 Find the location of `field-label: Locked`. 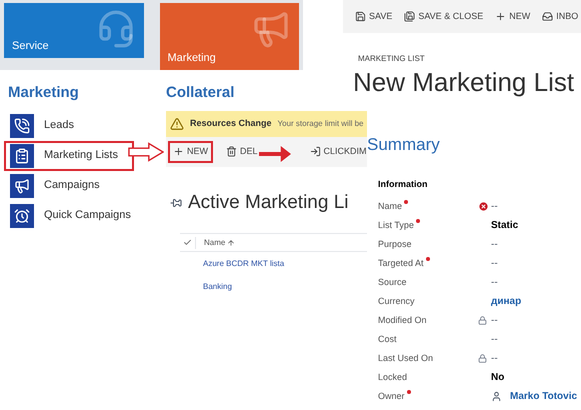

field-label: Locked is located at coordinates (393, 377).